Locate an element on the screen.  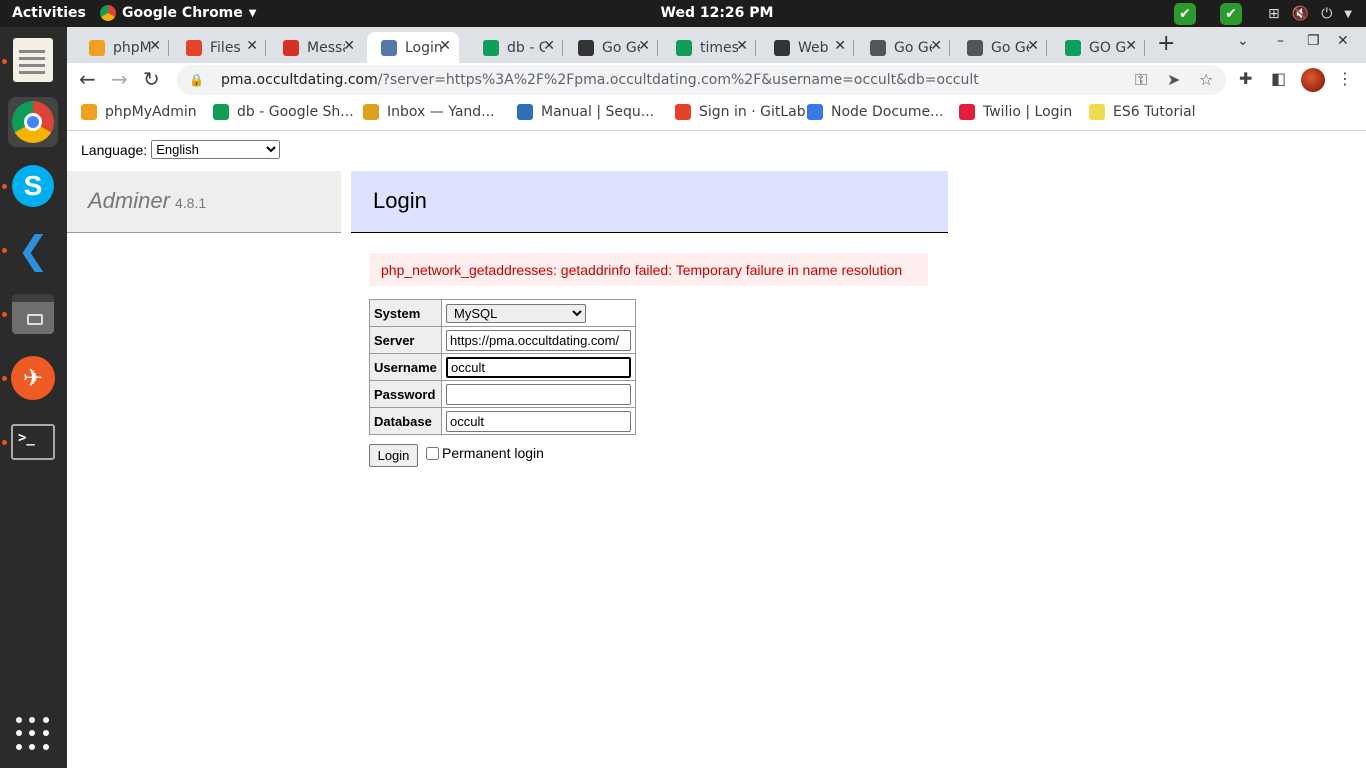
skype-icon: S is located at coordinates (33, 186).